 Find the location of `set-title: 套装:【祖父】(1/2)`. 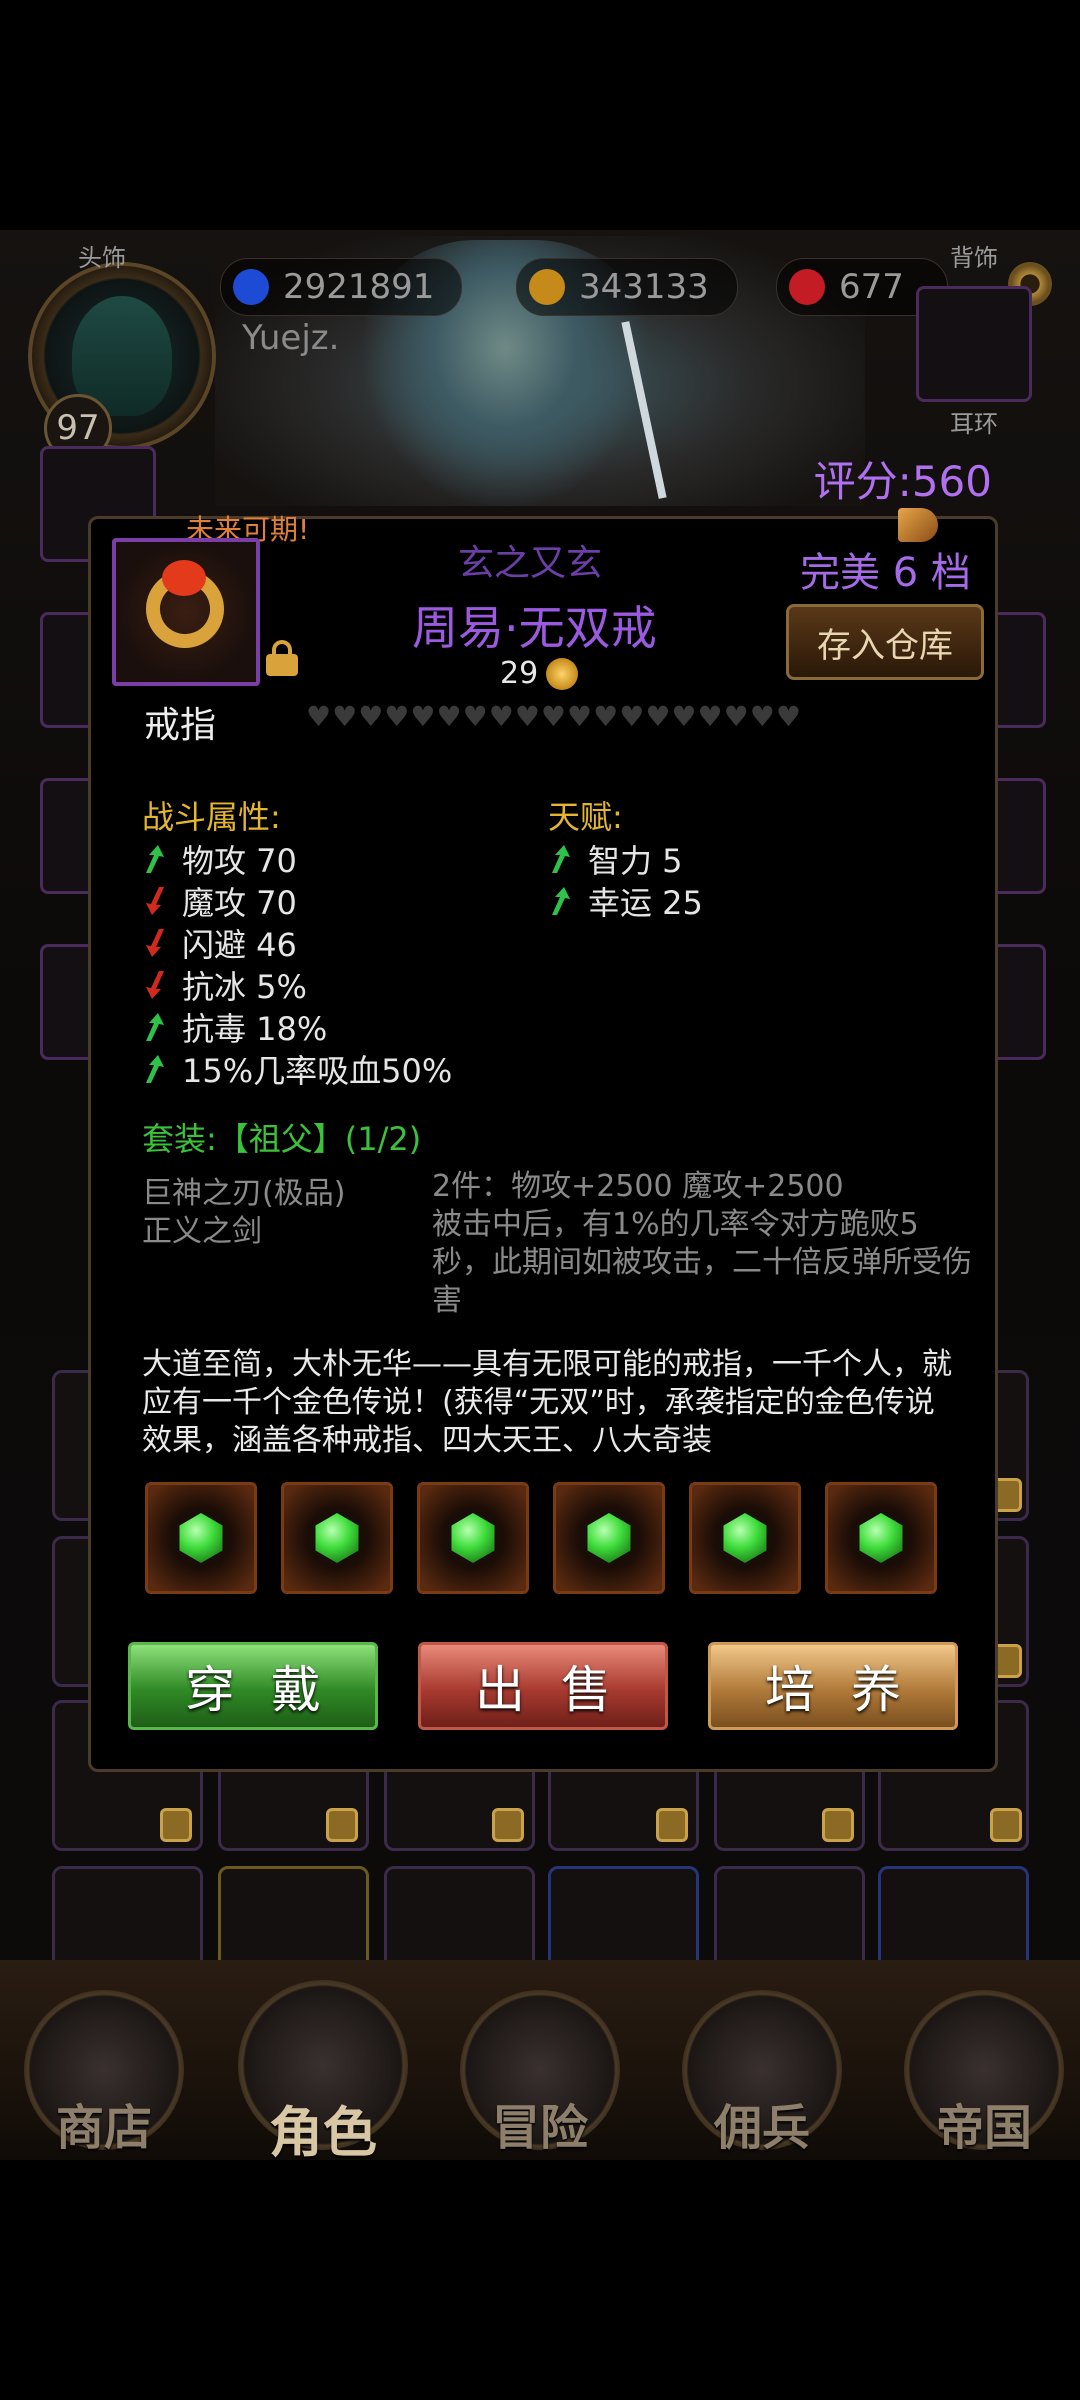

set-title: 套装:【祖父】(1/2) is located at coordinates (282, 1139).